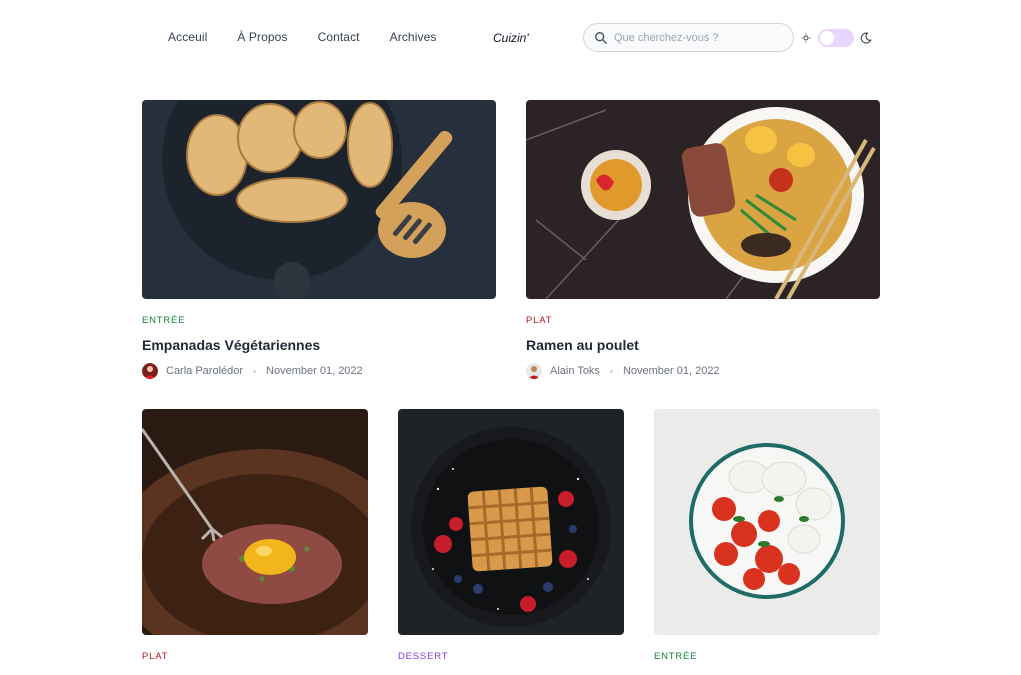  What do you see at coordinates (582, 345) in the screenshot?
I see `card-title: Ramen au poulet` at bounding box center [582, 345].